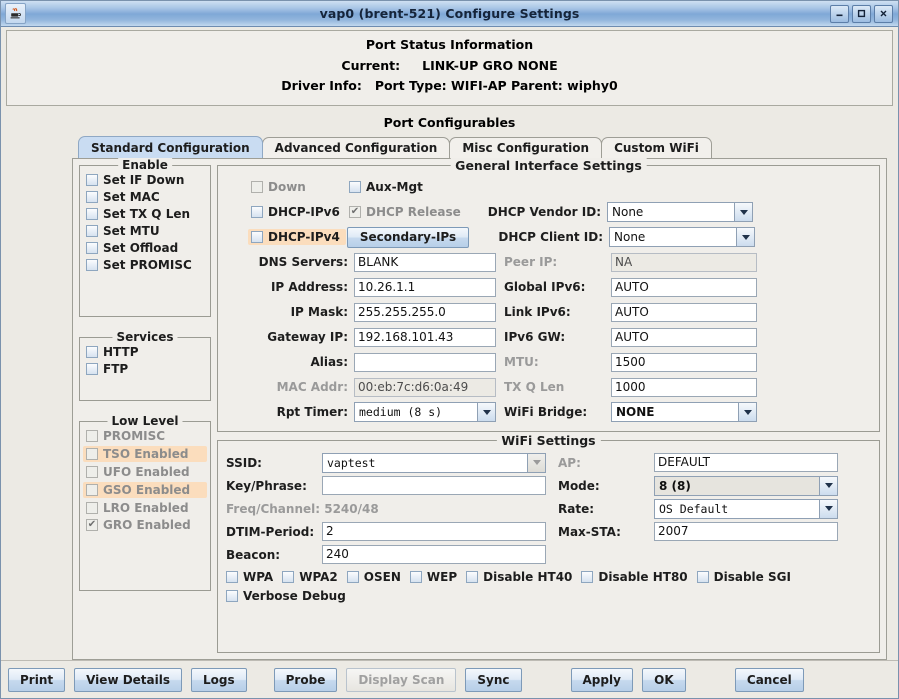 This screenshot has width=899, height=699. What do you see at coordinates (643, 577) in the screenshot?
I see `checkbox-label: Disable HT80` at bounding box center [643, 577].